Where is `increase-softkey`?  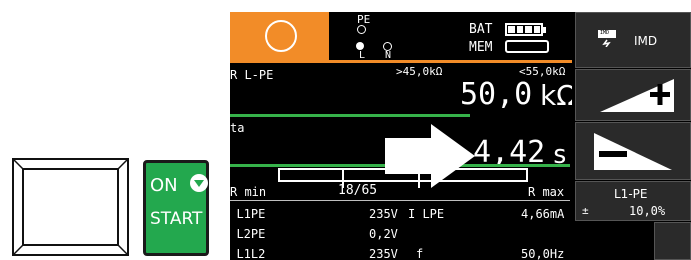
increase-softkey is located at coordinates (633, 95).